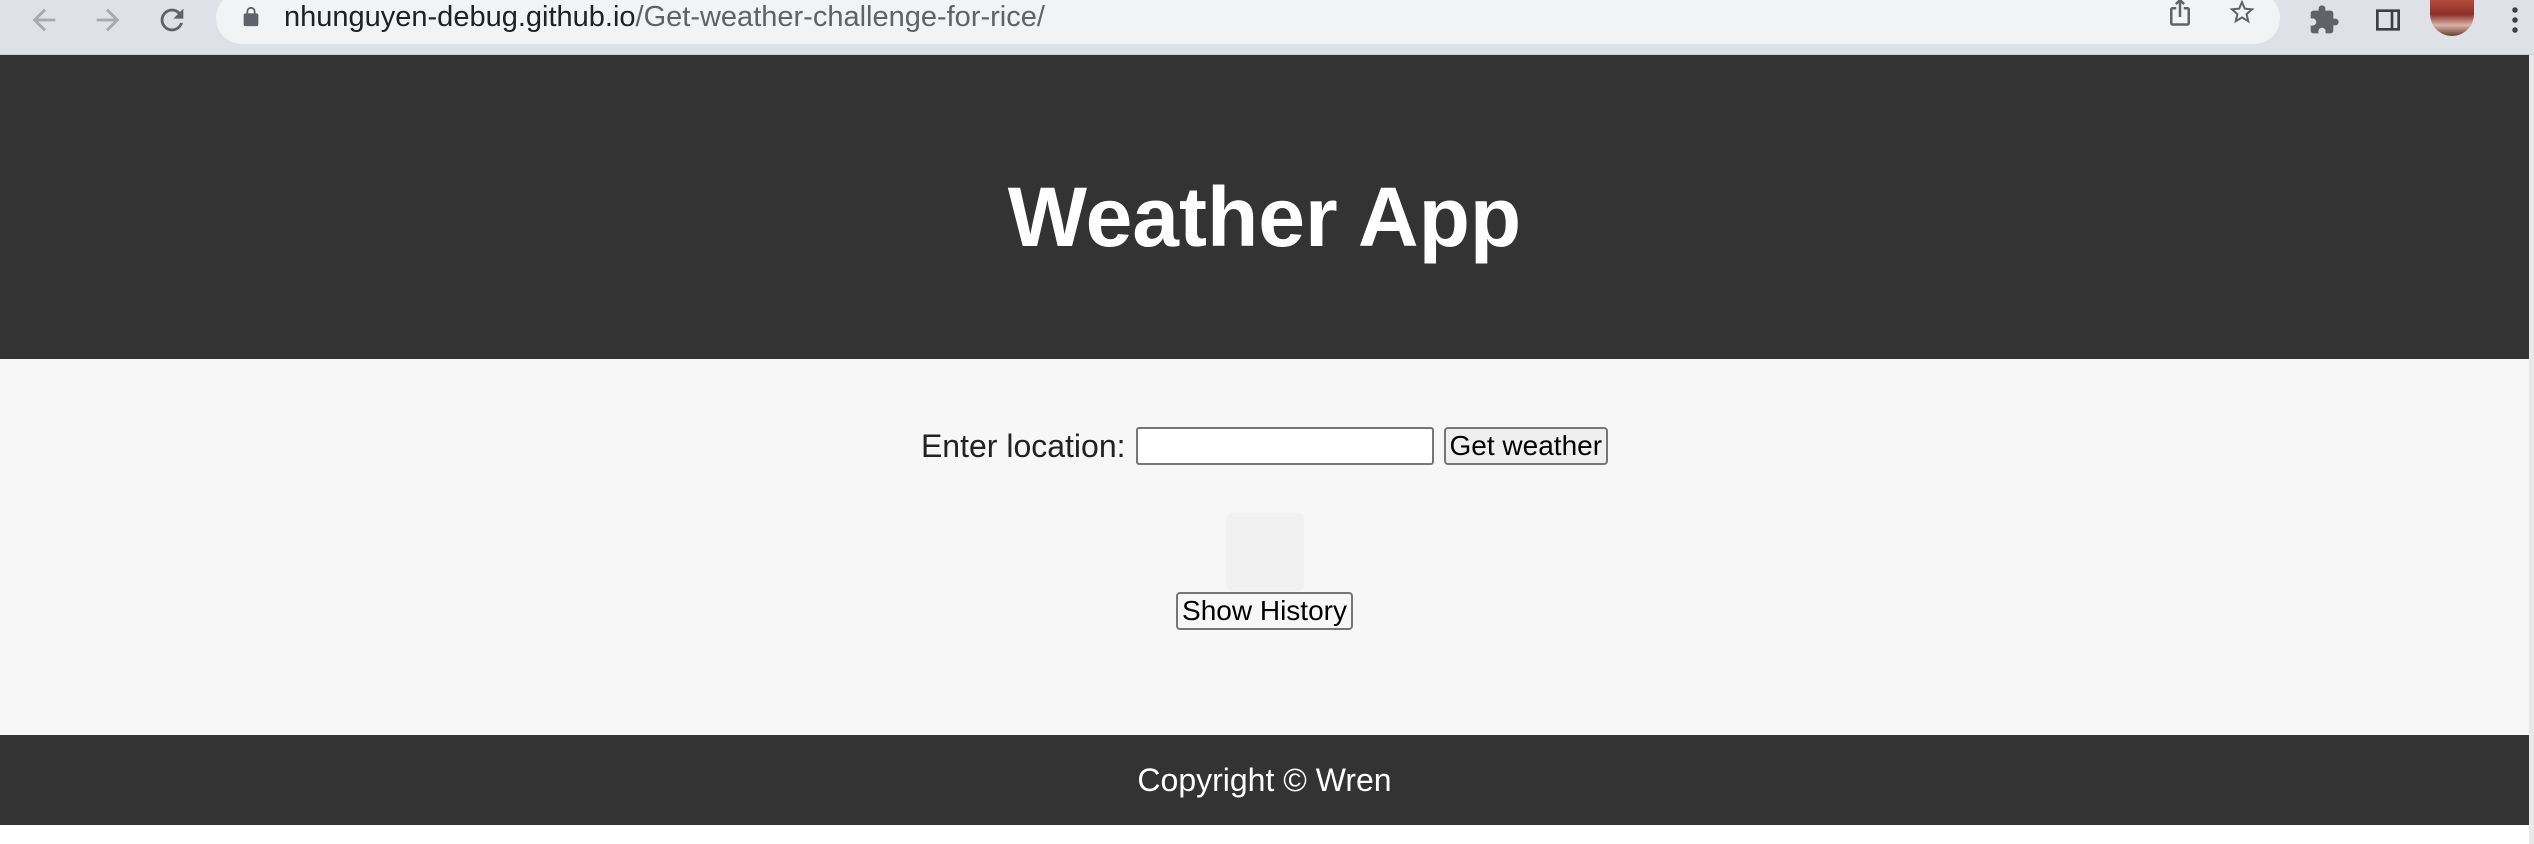  I want to click on forward-button, so click(108, 20).